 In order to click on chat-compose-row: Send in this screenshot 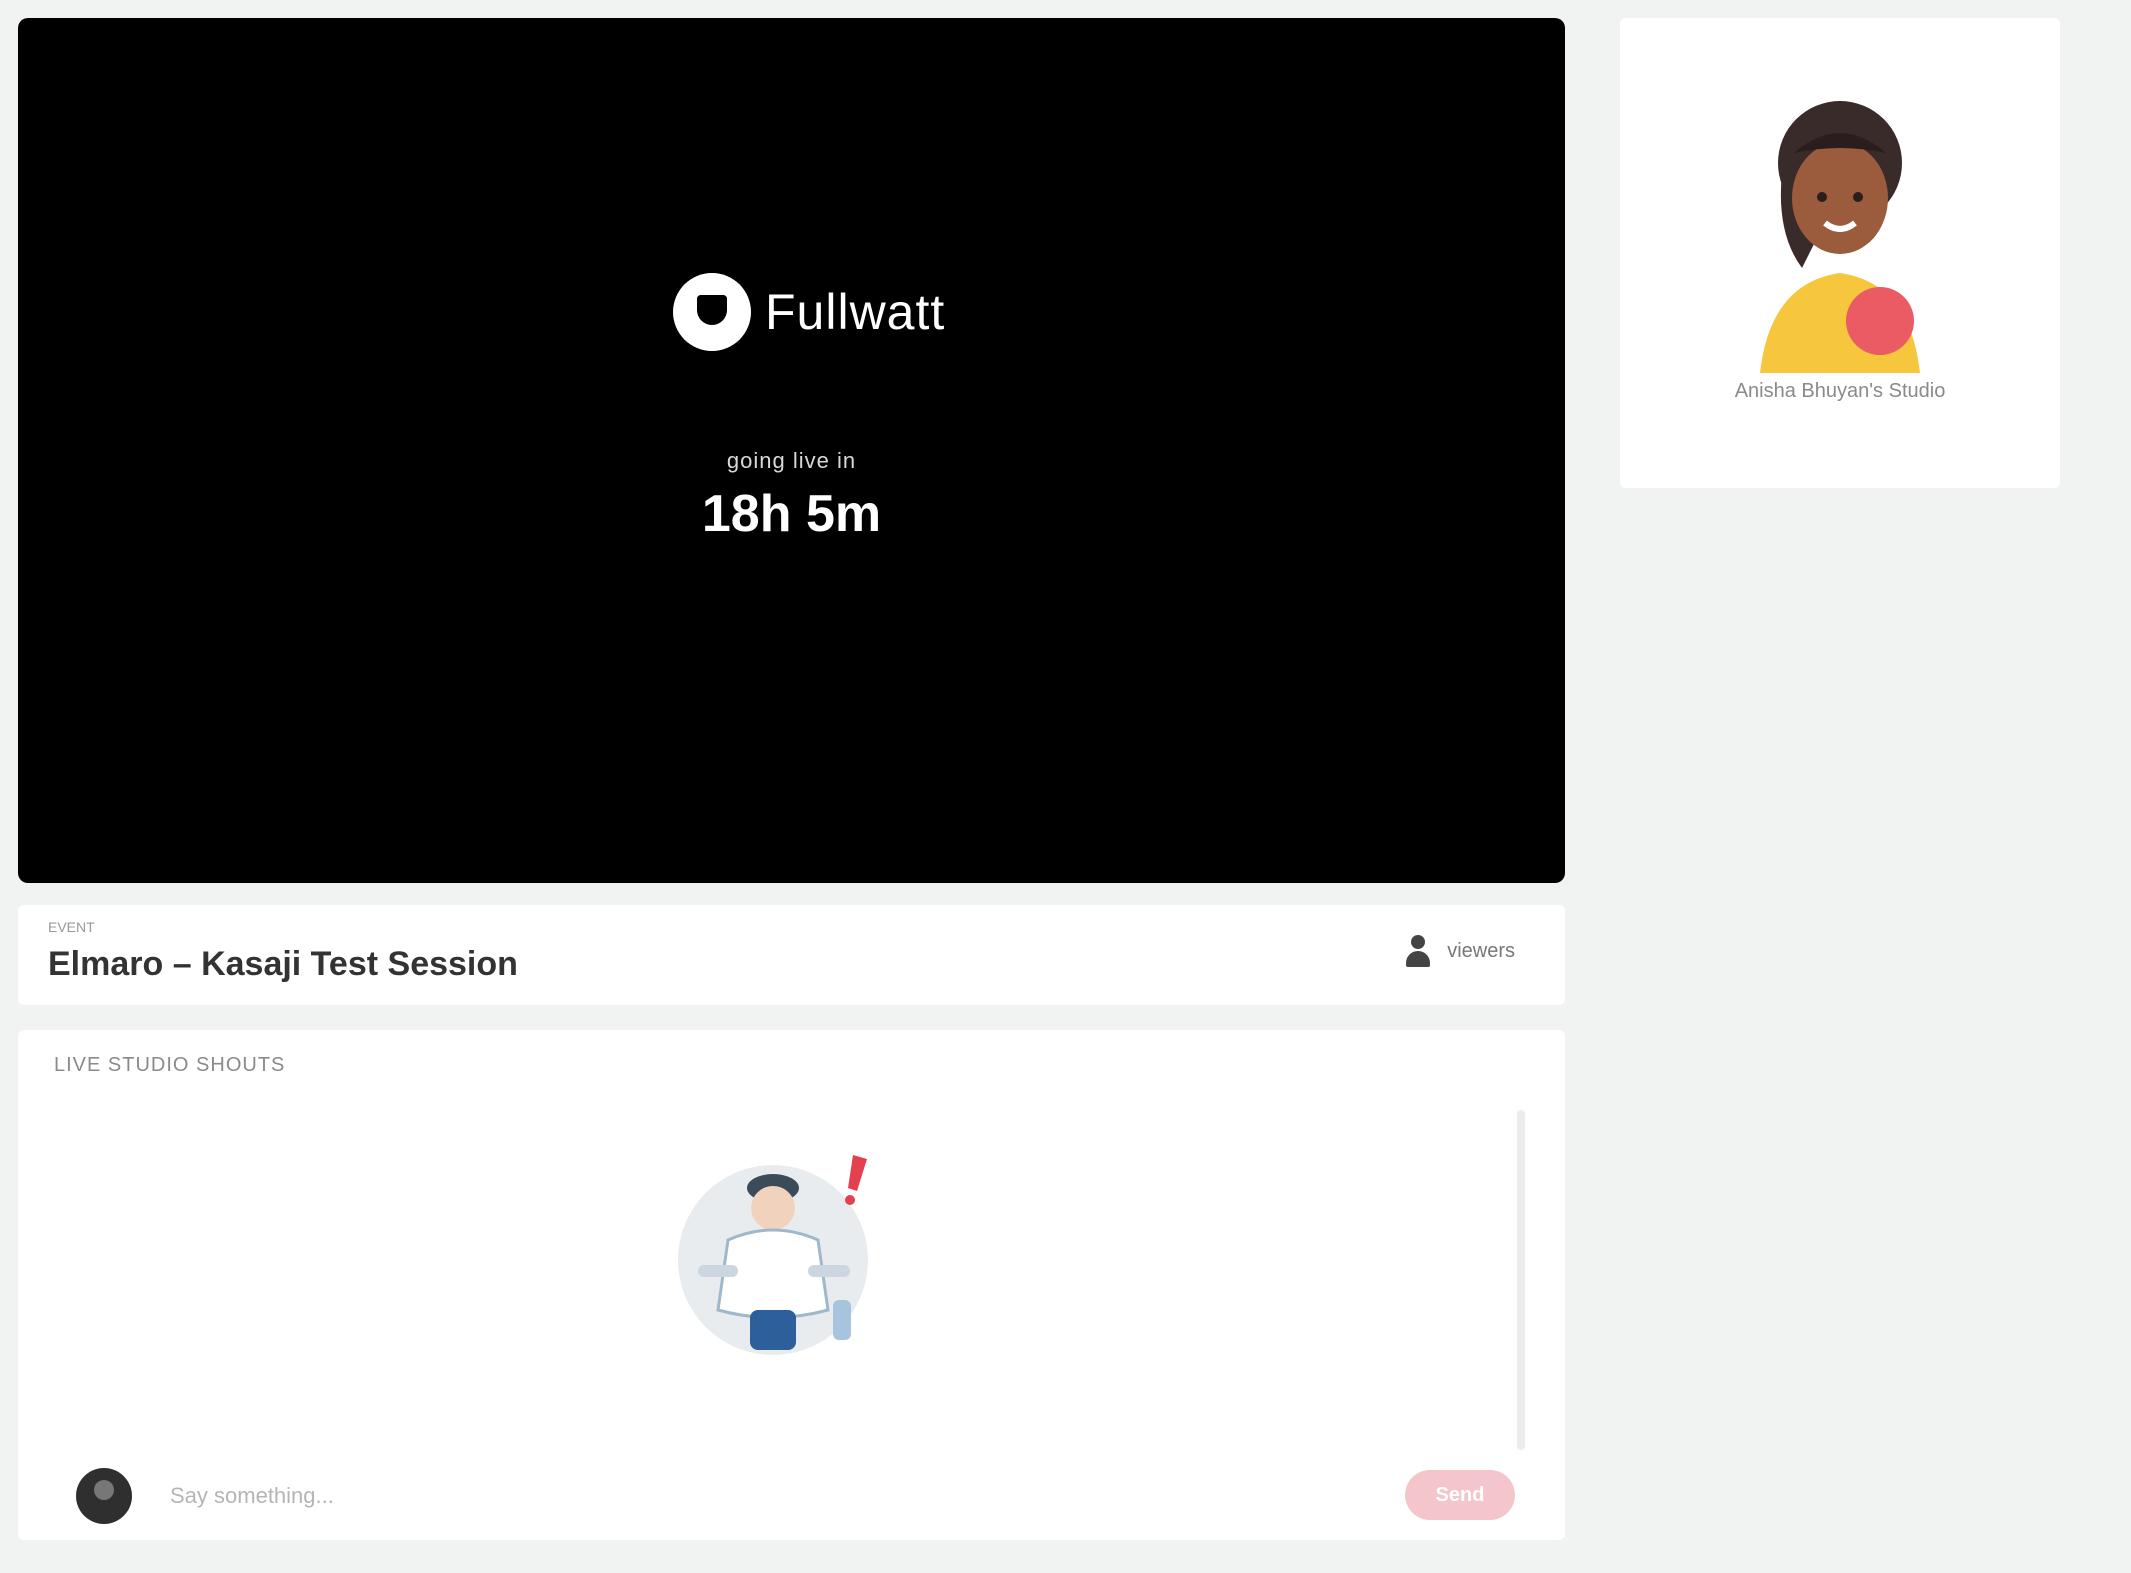, I will do `click(791, 1490)`.